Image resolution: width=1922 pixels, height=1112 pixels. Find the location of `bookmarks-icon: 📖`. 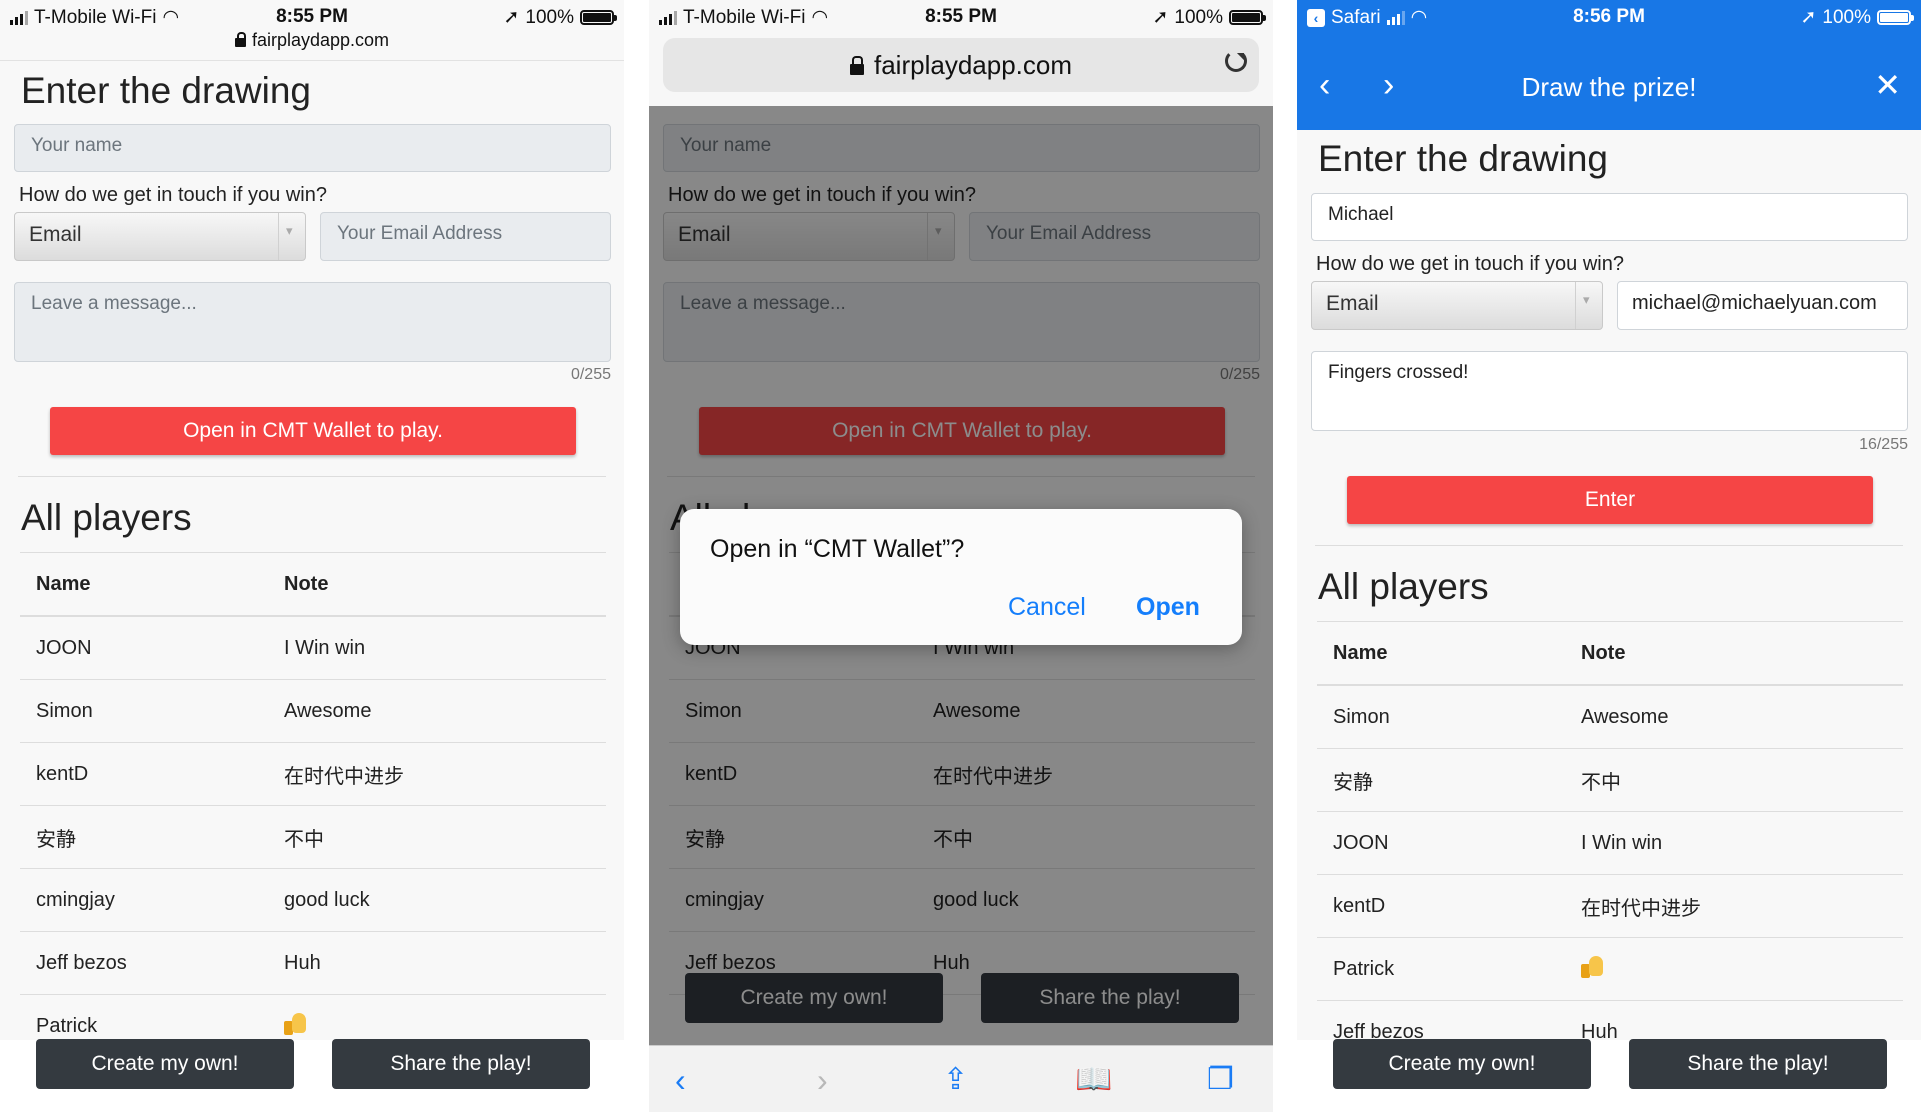

bookmarks-icon: 📖 is located at coordinates (1093, 1080).